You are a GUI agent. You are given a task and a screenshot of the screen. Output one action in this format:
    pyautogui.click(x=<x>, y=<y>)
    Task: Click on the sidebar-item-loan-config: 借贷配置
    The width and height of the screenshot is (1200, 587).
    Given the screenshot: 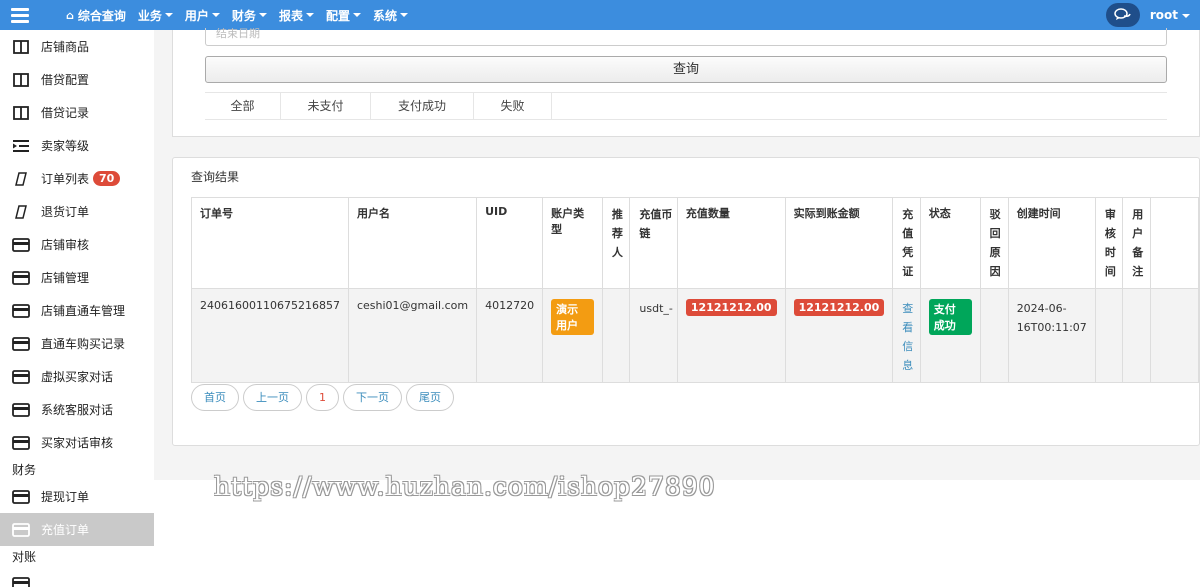 What is the action you would take?
    pyautogui.click(x=77, y=79)
    